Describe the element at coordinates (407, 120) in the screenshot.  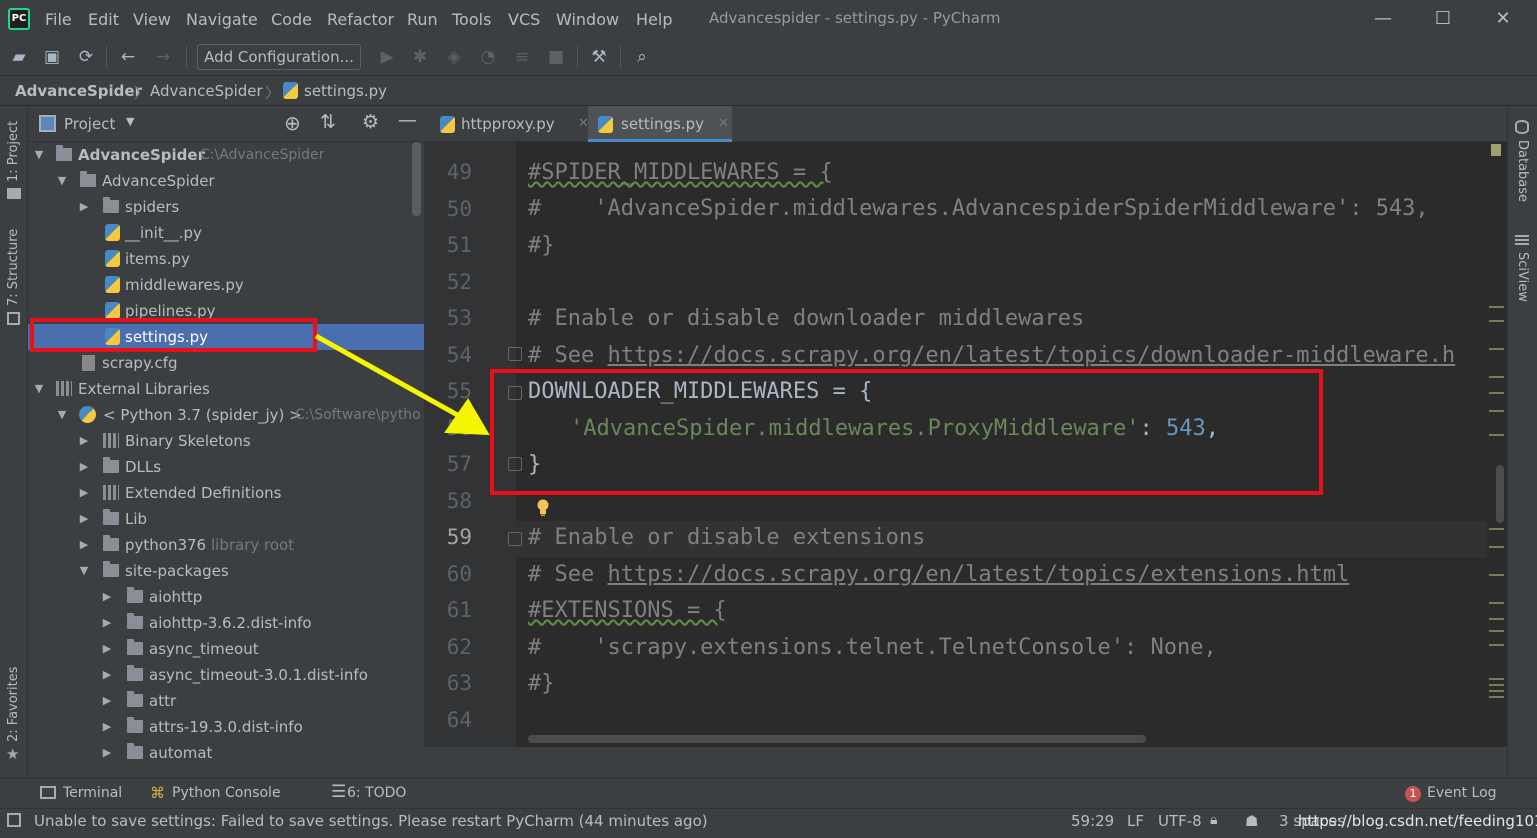
I see `hide-panel-icon: —` at that location.